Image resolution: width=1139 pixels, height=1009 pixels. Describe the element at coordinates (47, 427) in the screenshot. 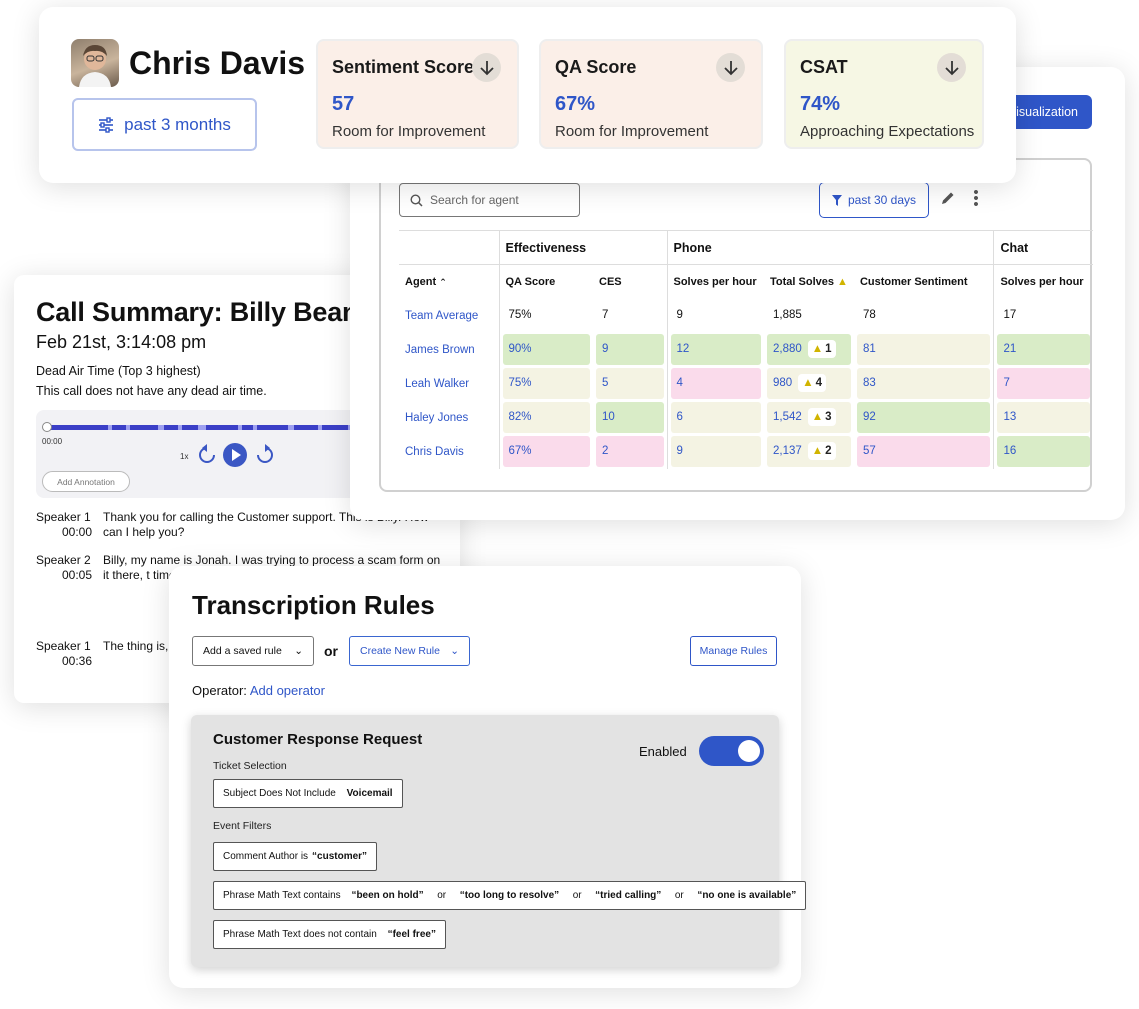

I see `playhead-handle` at that location.